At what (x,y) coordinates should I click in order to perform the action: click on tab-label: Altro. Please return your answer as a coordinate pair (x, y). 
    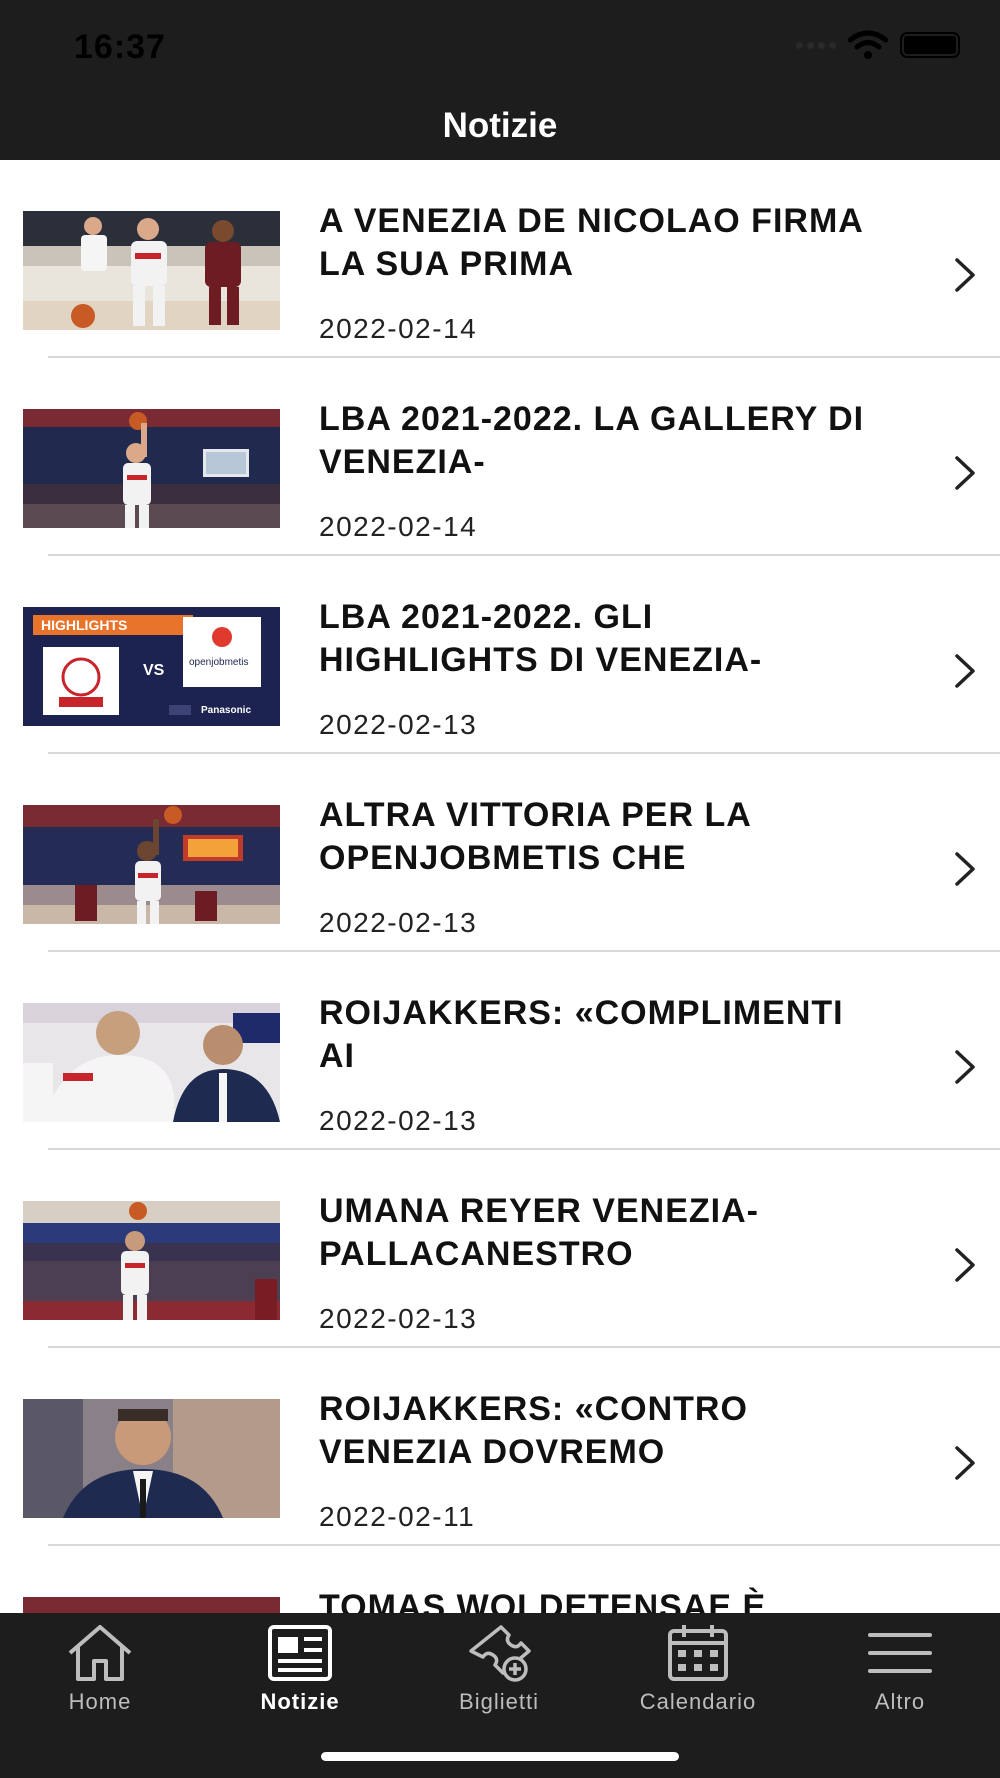
    Looking at the image, I should click on (900, 1701).